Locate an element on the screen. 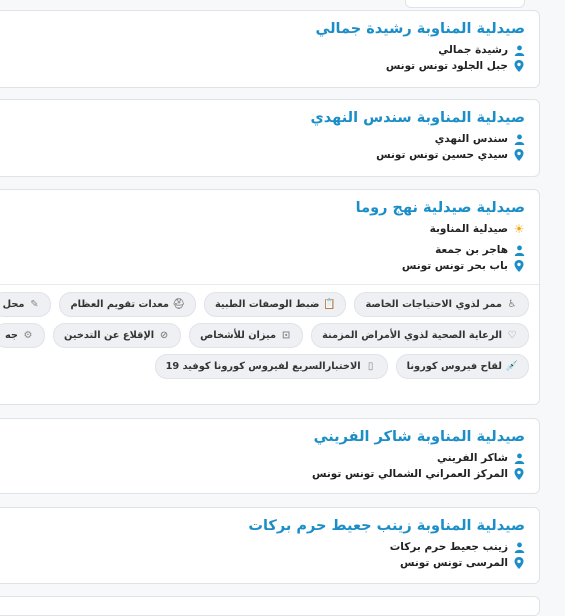 The height and width of the screenshot is (616, 565). prescription-icon: 📋 is located at coordinates (329, 304).